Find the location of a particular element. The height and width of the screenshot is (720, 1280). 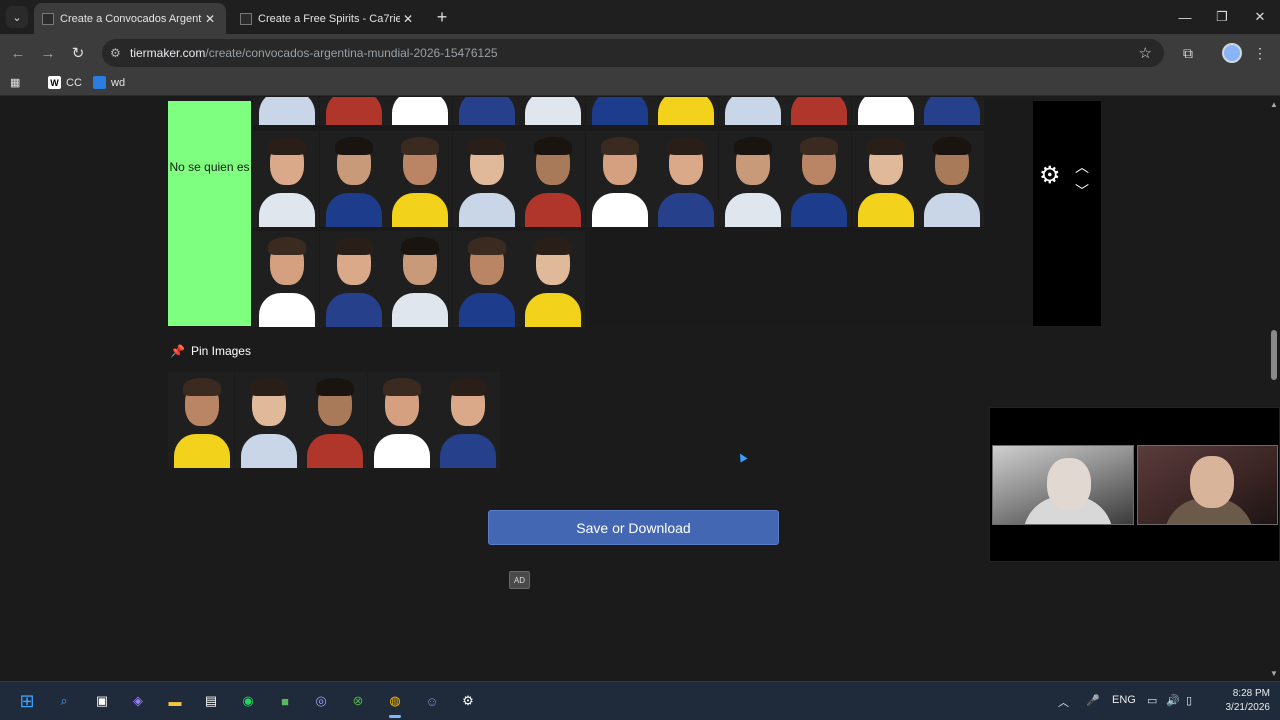

microsoft-store-icon: ▤ is located at coordinates (211, 701).